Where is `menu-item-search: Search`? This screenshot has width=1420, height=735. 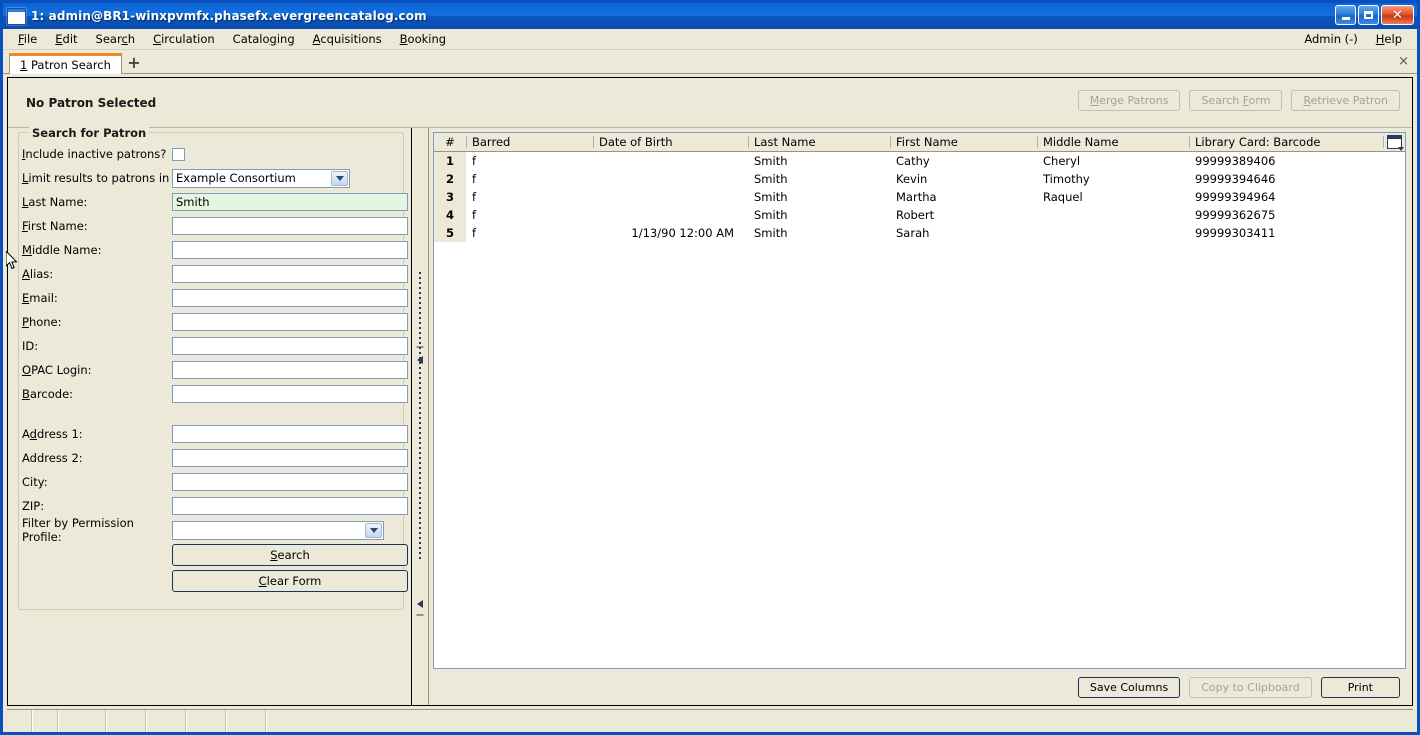 menu-item-search: Search is located at coordinates (116, 39).